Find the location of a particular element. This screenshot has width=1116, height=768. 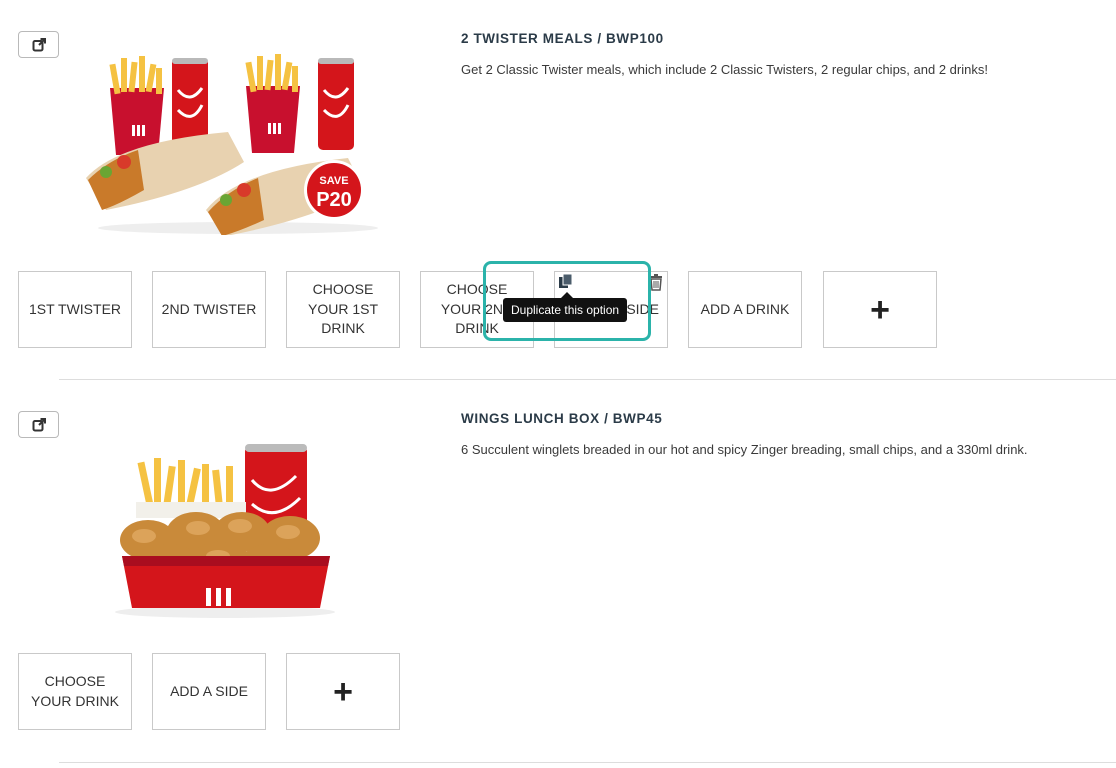

option-tools is located at coordinates (613, 283).